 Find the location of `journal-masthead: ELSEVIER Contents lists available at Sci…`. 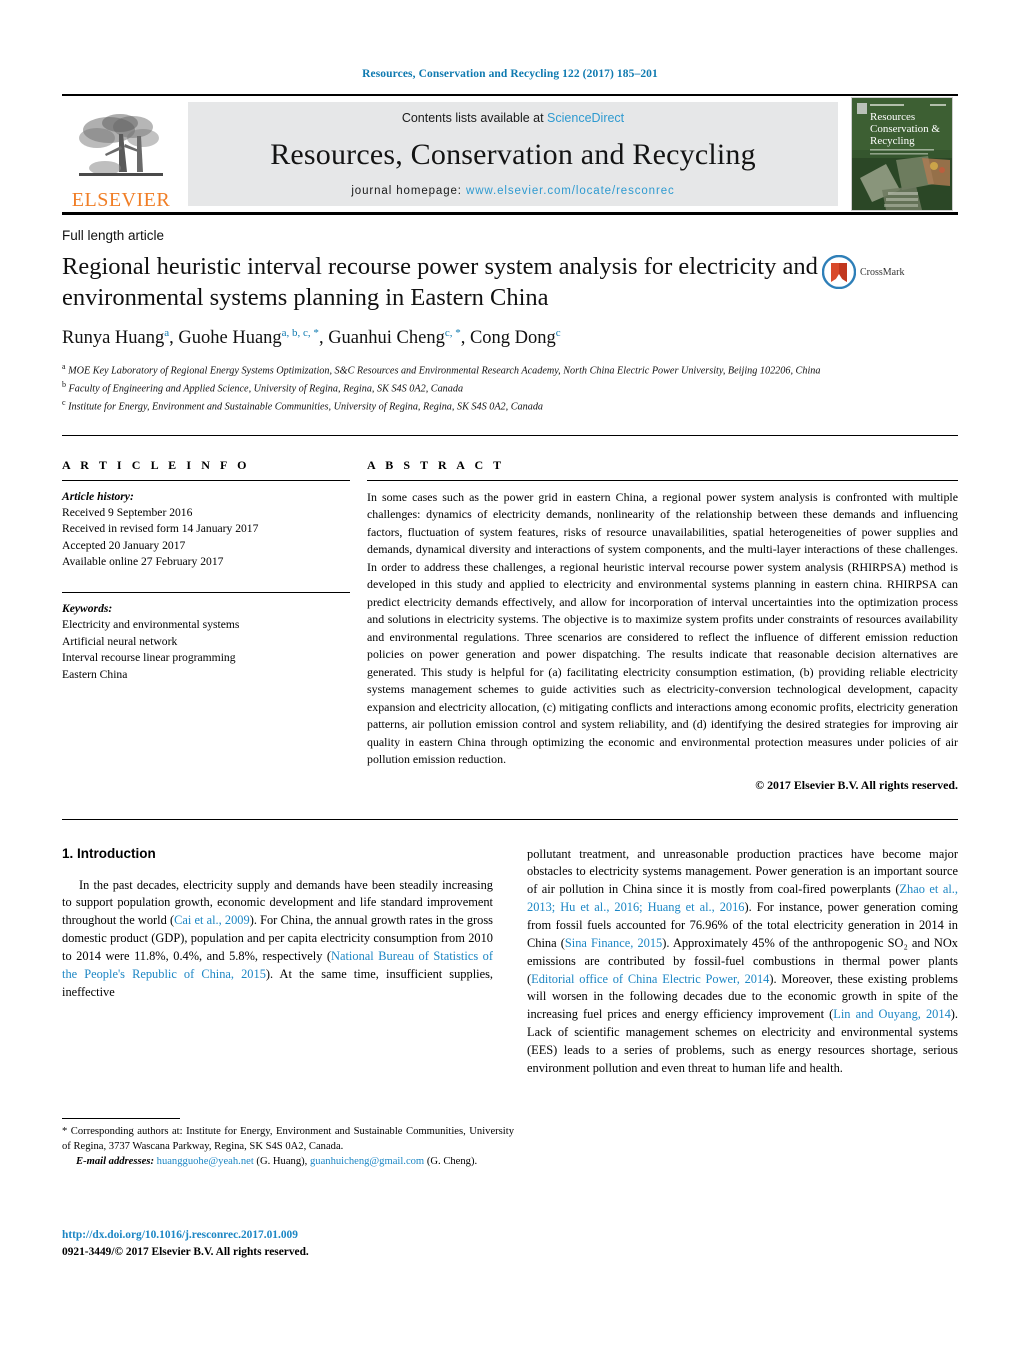

journal-masthead: ELSEVIER Contents lists available at Sci… is located at coordinates (510, 154).